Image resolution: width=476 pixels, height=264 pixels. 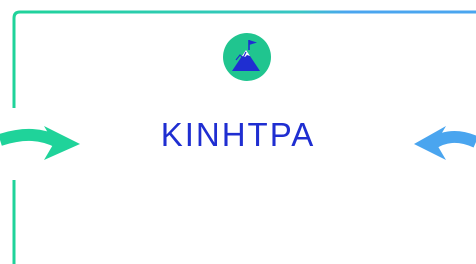 I want to click on brand-wordmark: KINHTPA, so click(x=238, y=134).